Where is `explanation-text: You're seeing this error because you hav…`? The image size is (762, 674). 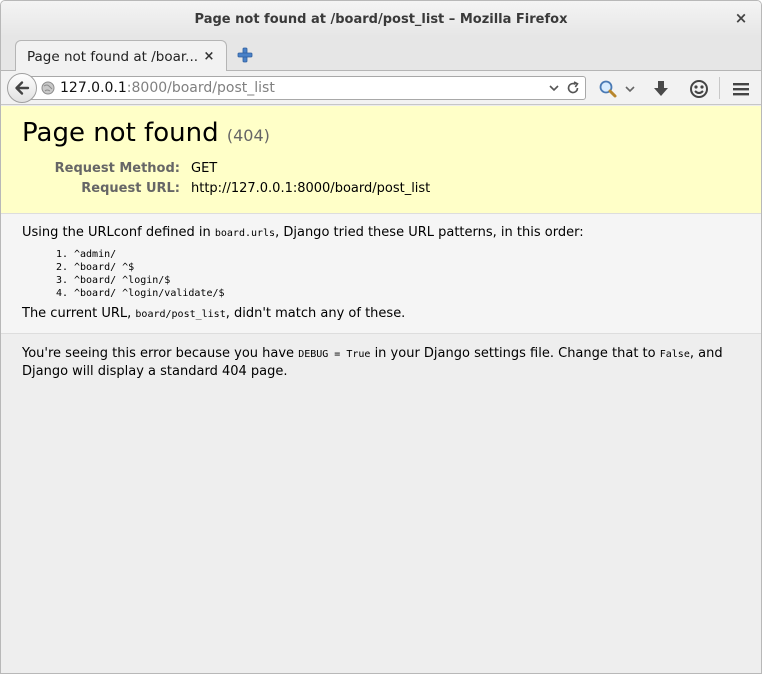
explanation-text: You're seeing this error because you hav… is located at coordinates (382, 362).